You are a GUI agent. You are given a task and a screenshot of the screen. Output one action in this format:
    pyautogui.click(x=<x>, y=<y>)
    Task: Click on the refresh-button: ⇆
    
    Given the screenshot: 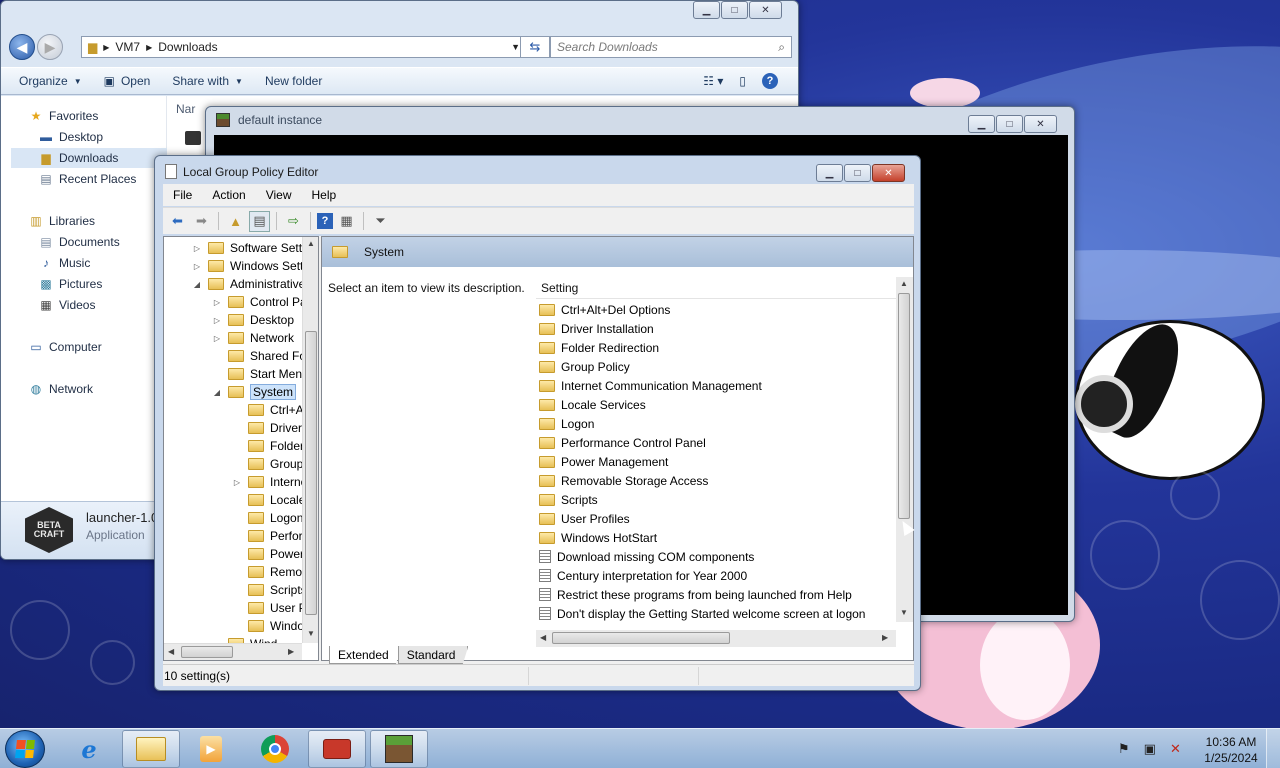 What is the action you would take?
    pyautogui.click(x=535, y=47)
    